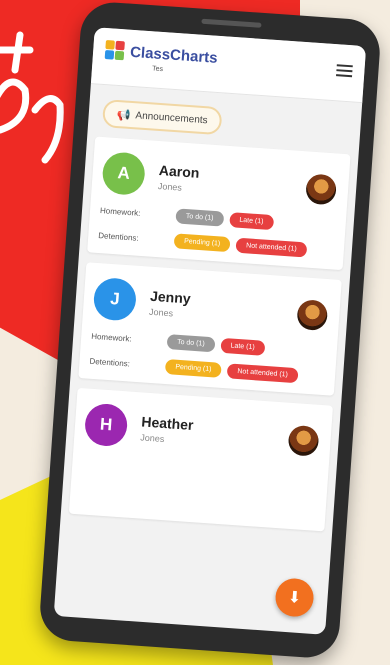 This screenshot has width=390, height=665. I want to click on logo-mark-icon, so click(115, 50).